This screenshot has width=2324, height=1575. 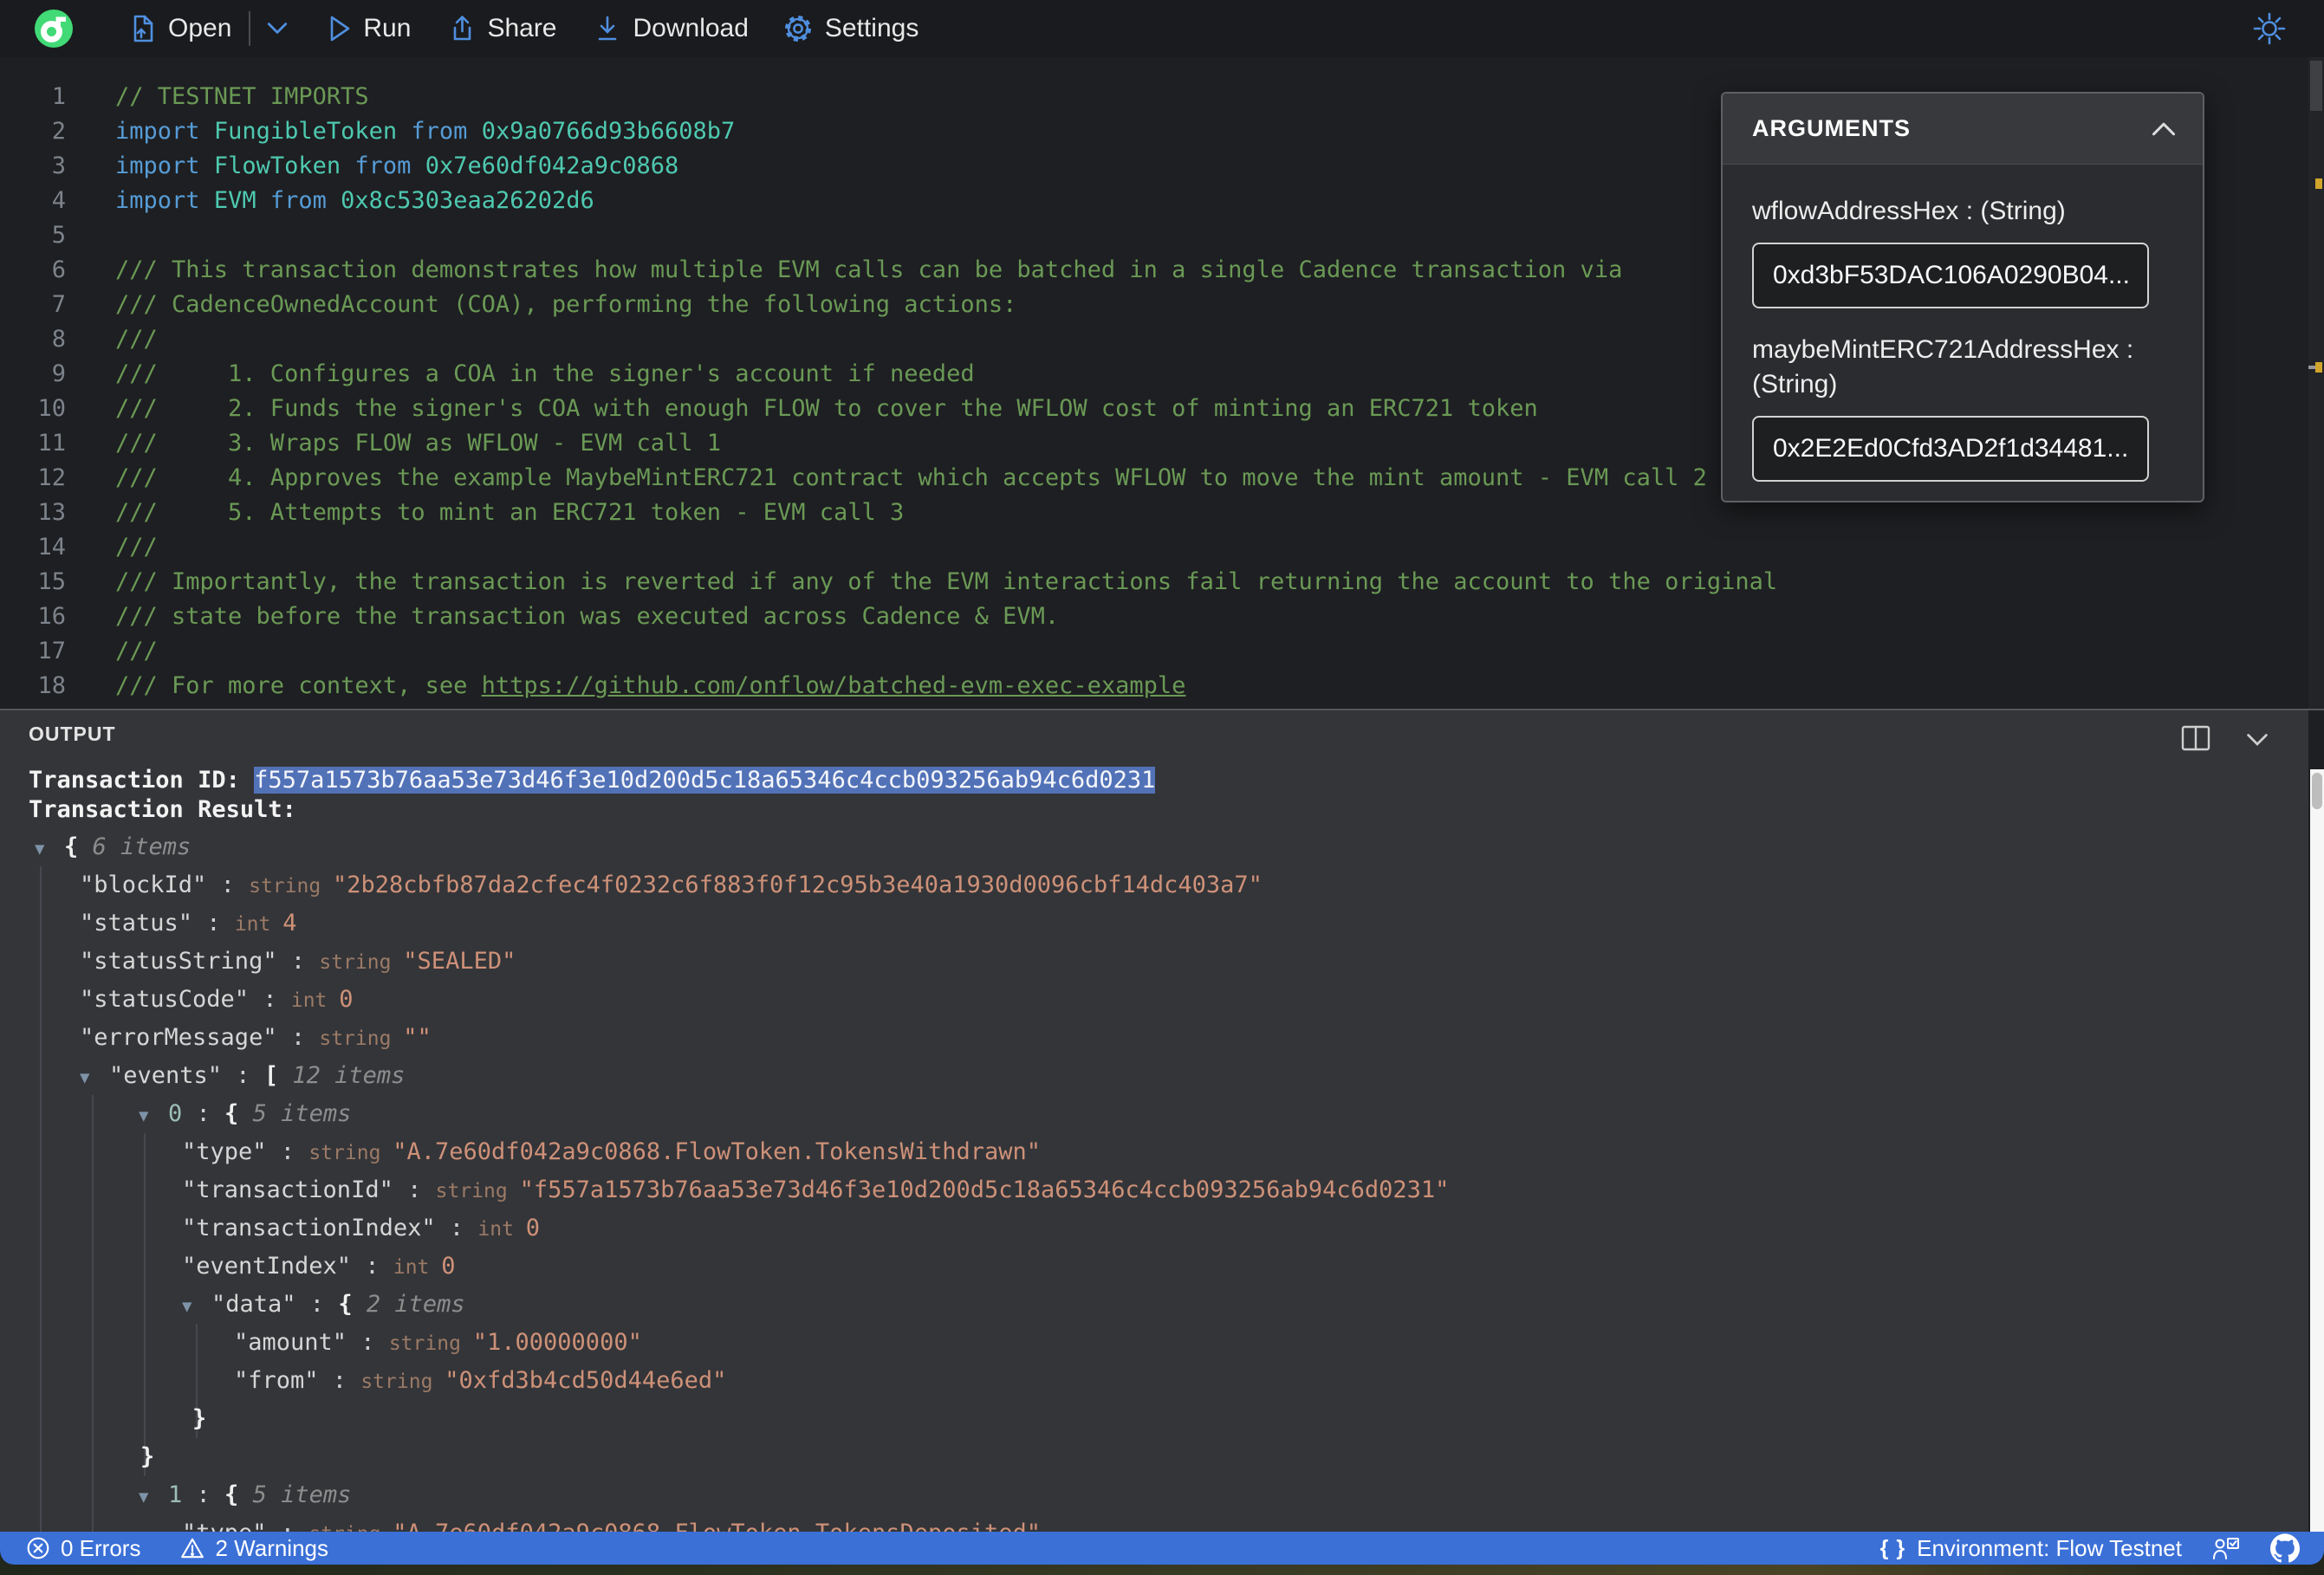 What do you see at coordinates (1909, 211) in the screenshot?
I see `argument-label: wflowAddressHex : (String)` at bounding box center [1909, 211].